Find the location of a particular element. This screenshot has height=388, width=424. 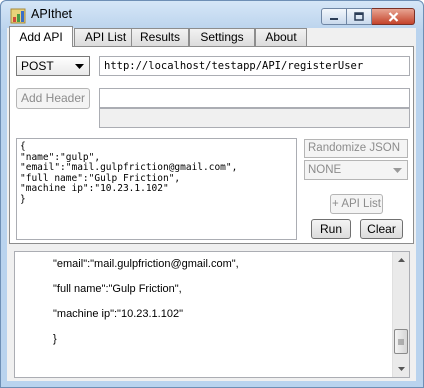

tab-add-api: Add API is located at coordinates (41, 36).